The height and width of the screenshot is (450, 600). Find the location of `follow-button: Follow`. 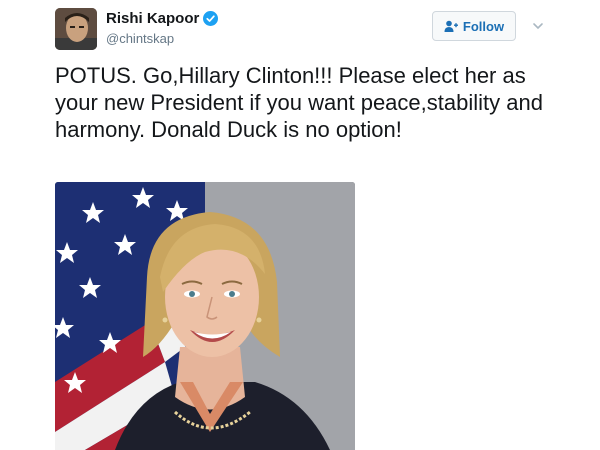

follow-button: Follow is located at coordinates (474, 26).